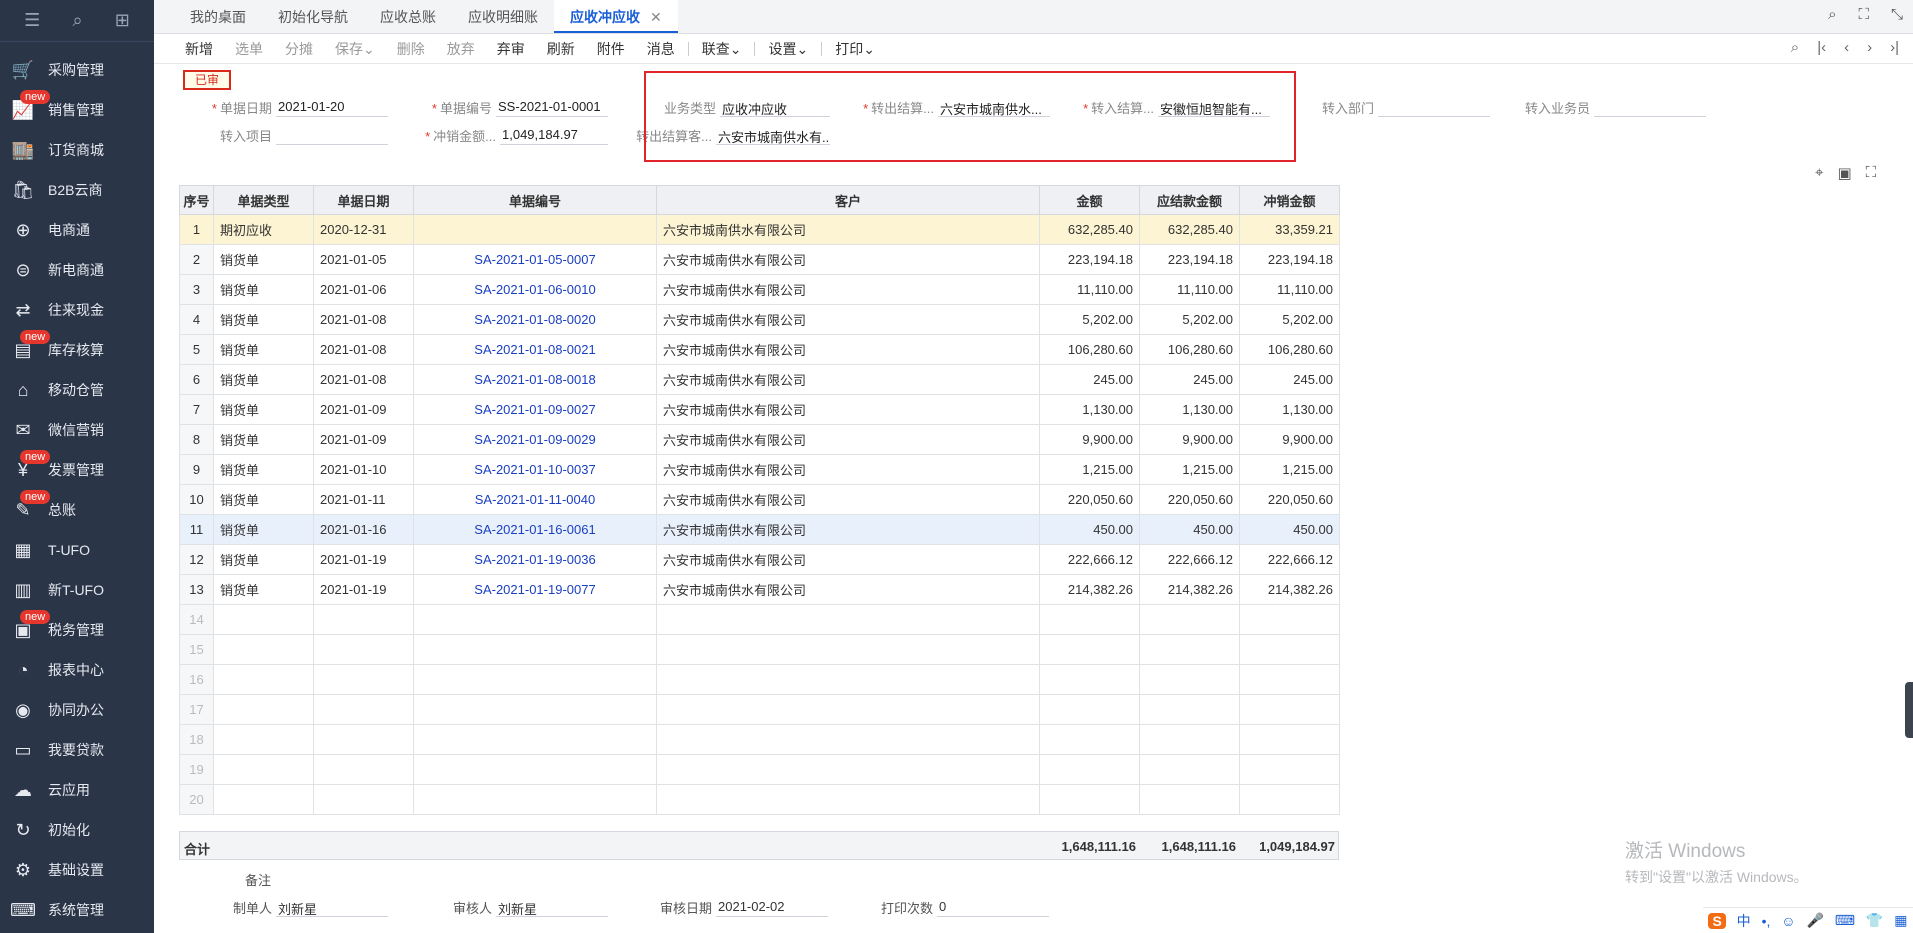 The height and width of the screenshot is (933, 1913). I want to click on search-doc-icon: ⌕, so click(77, 20).